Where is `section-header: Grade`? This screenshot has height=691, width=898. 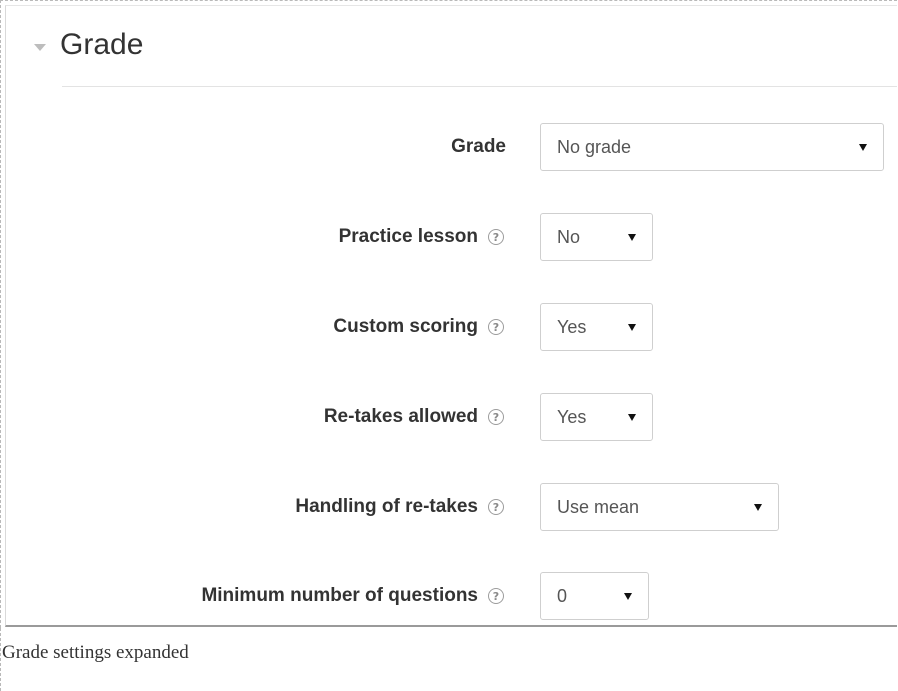 section-header: Grade is located at coordinates (88, 45).